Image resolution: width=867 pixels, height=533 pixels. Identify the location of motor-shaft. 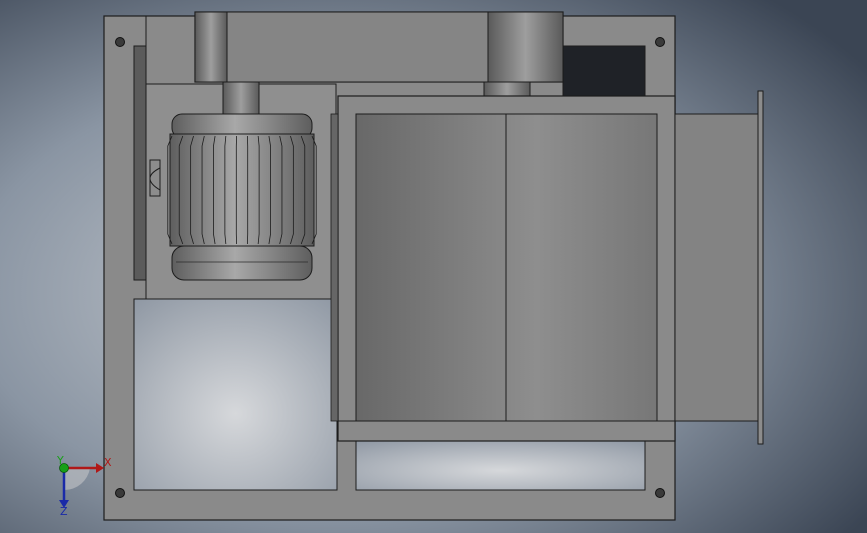
(241, 98).